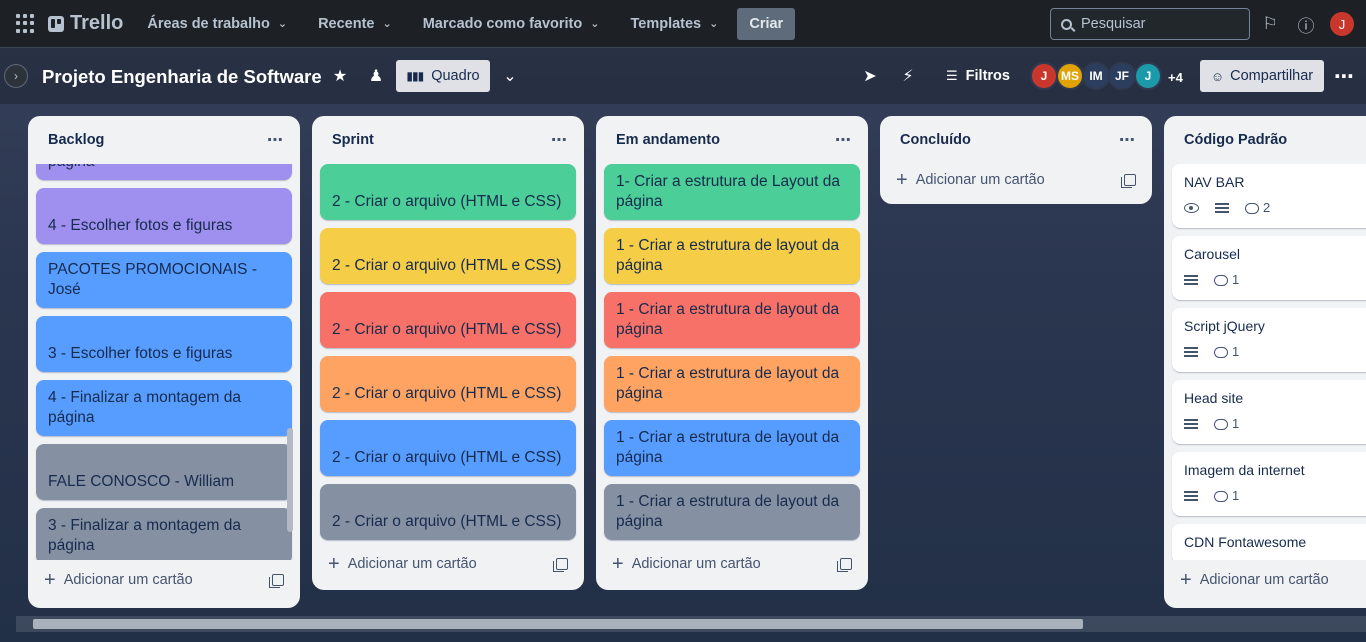  What do you see at coordinates (164, 344) in the screenshot?
I see `card: 3 - Escolher fotos e figuras` at bounding box center [164, 344].